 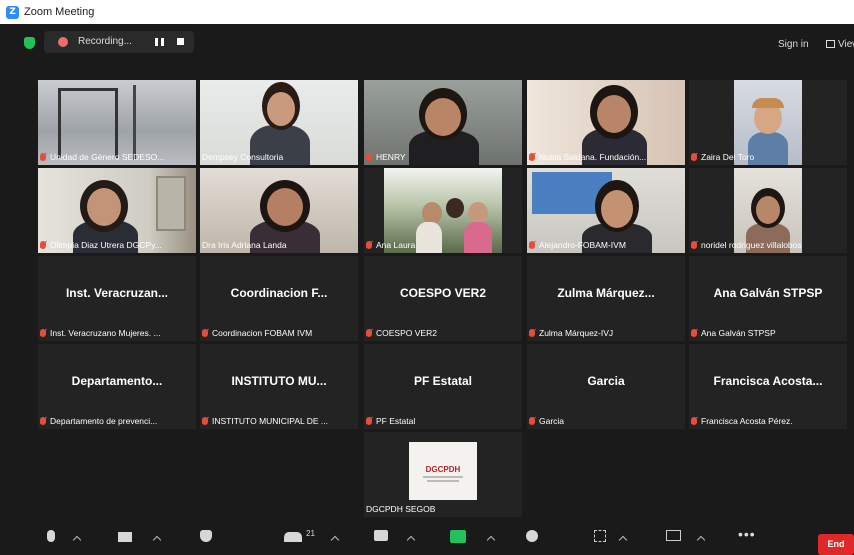 I want to click on title-bar: Z Zoom Meeting, so click(x=427, y=12).